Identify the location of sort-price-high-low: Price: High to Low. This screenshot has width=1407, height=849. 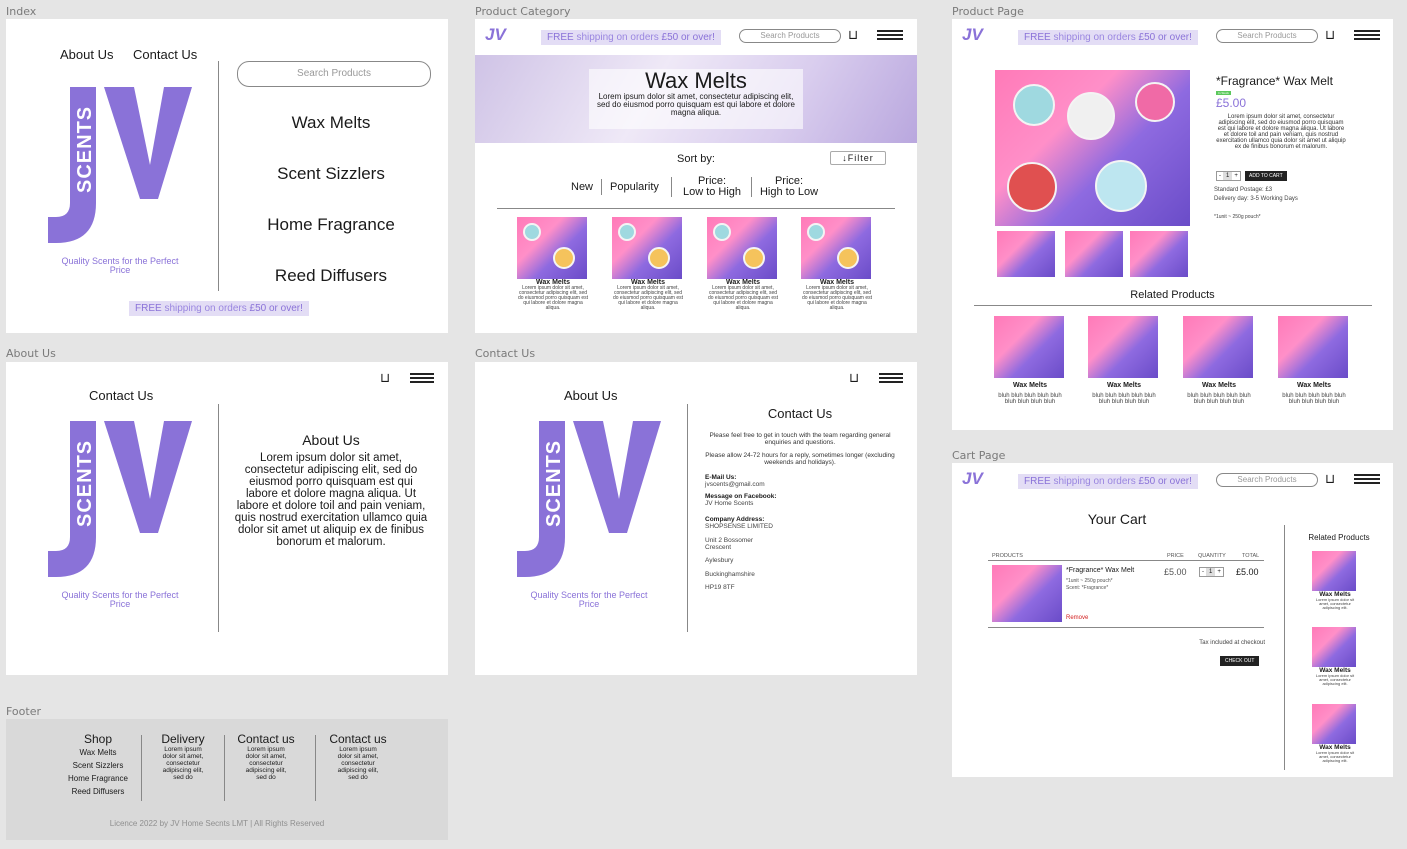
(789, 187).